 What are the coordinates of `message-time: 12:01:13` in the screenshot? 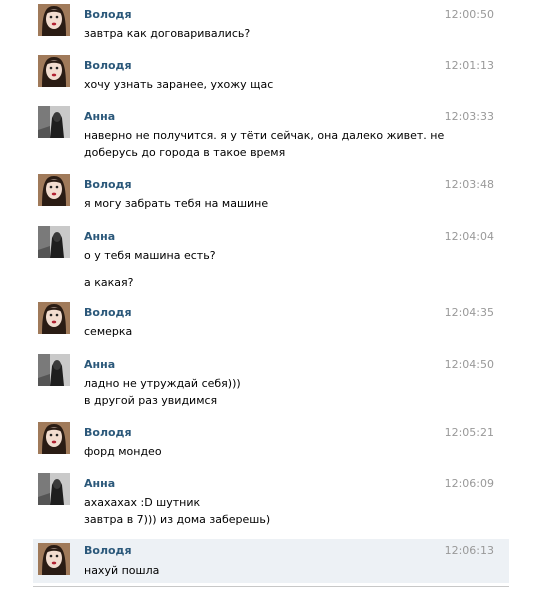 It's located at (469, 65).